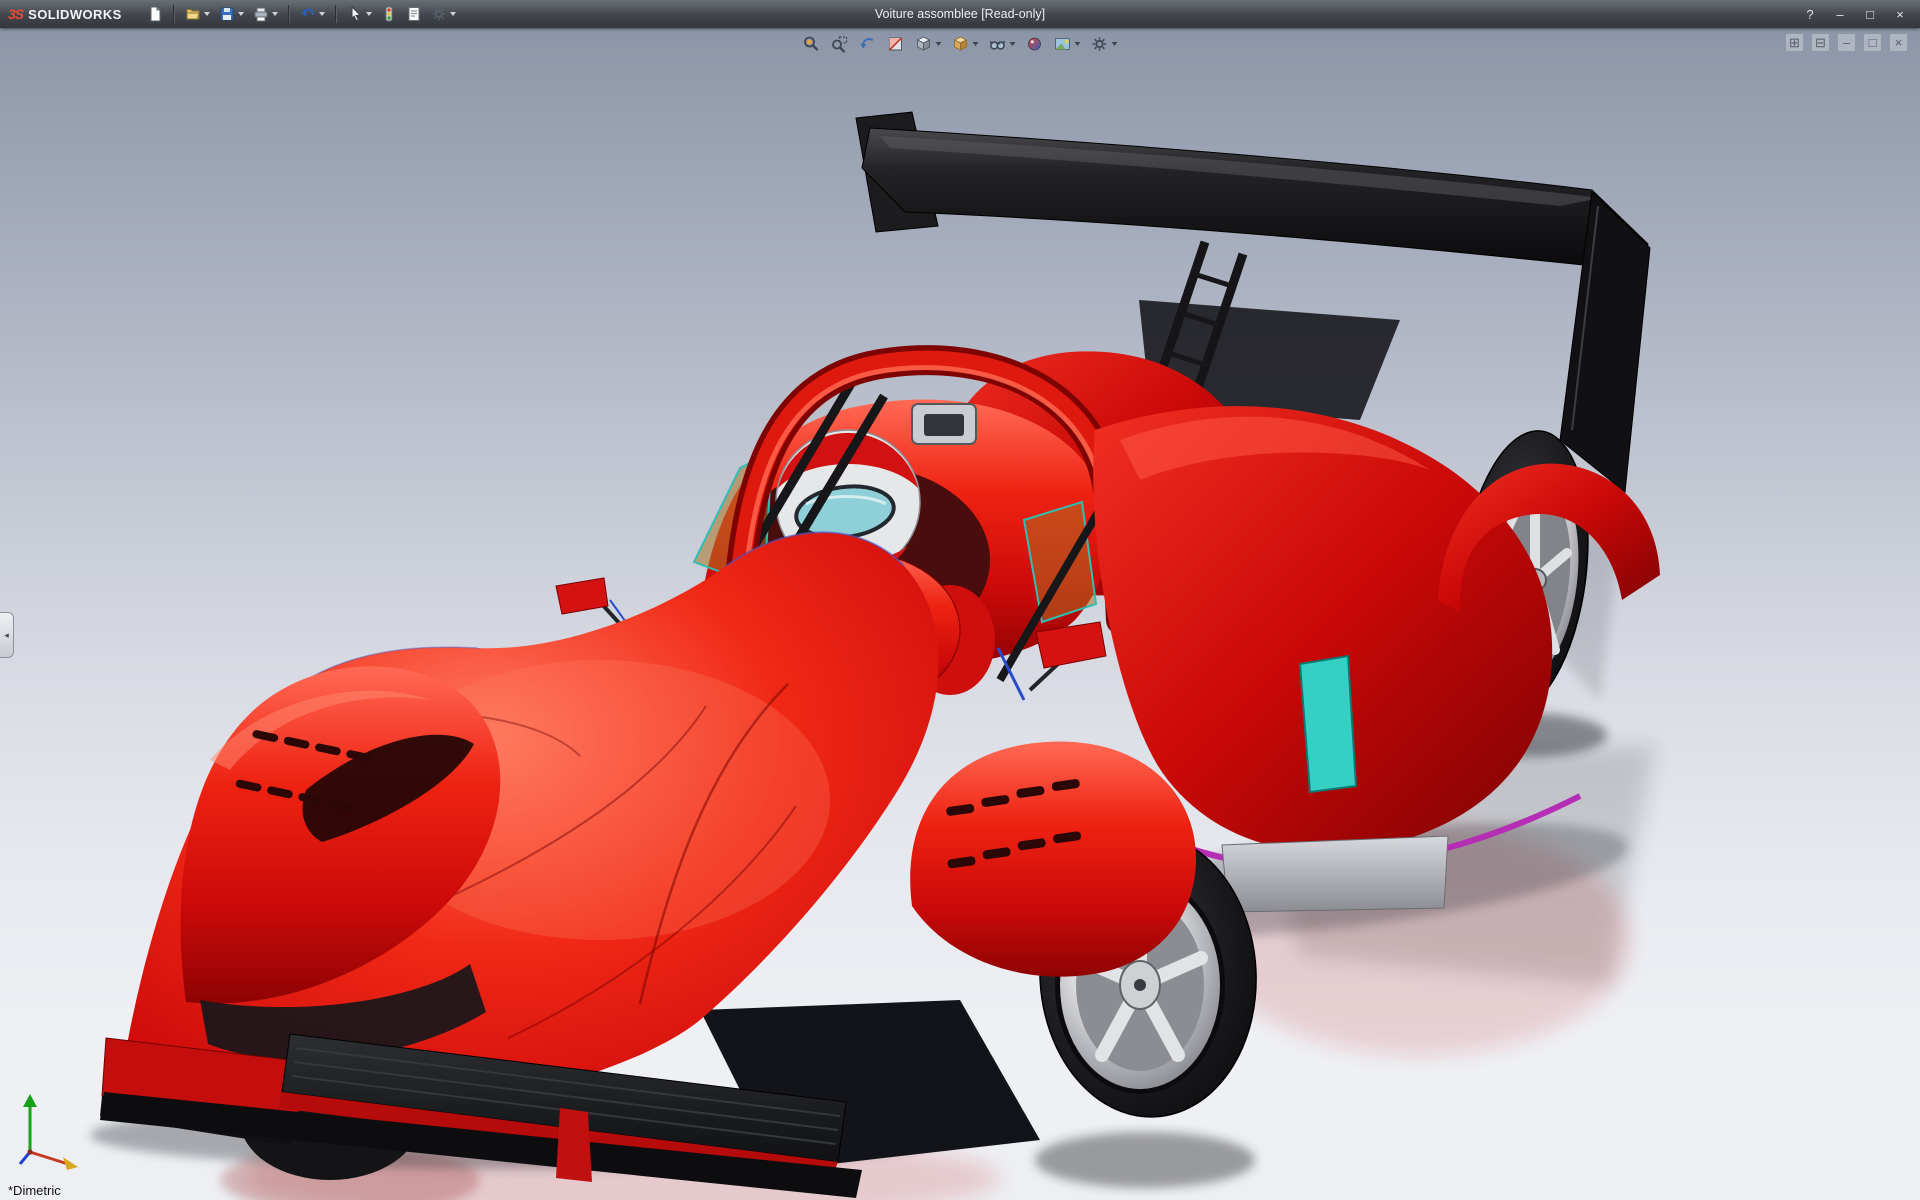 This screenshot has width=1920, height=1200. Describe the element at coordinates (227, 14) in the screenshot. I see `save-disk-icon` at that location.